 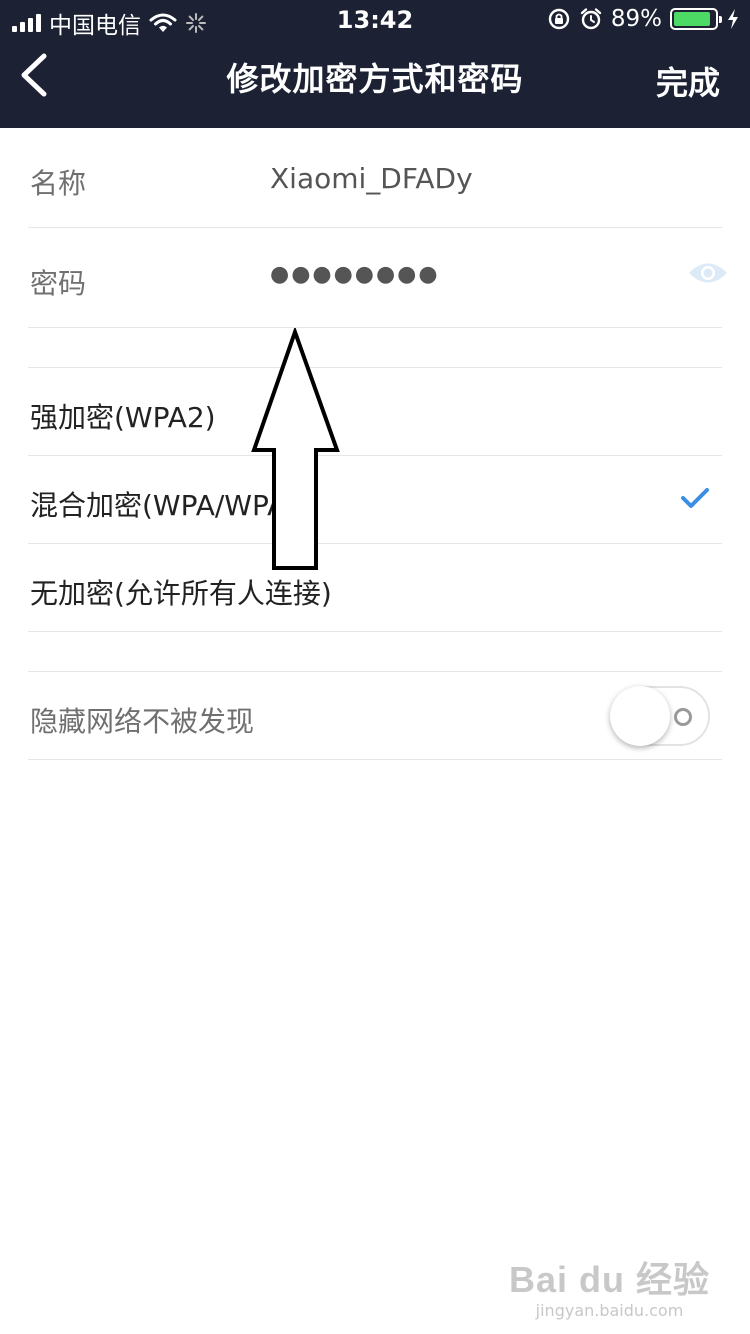 I want to click on name-value: Xiaomi_DFADy, so click(x=371, y=178).